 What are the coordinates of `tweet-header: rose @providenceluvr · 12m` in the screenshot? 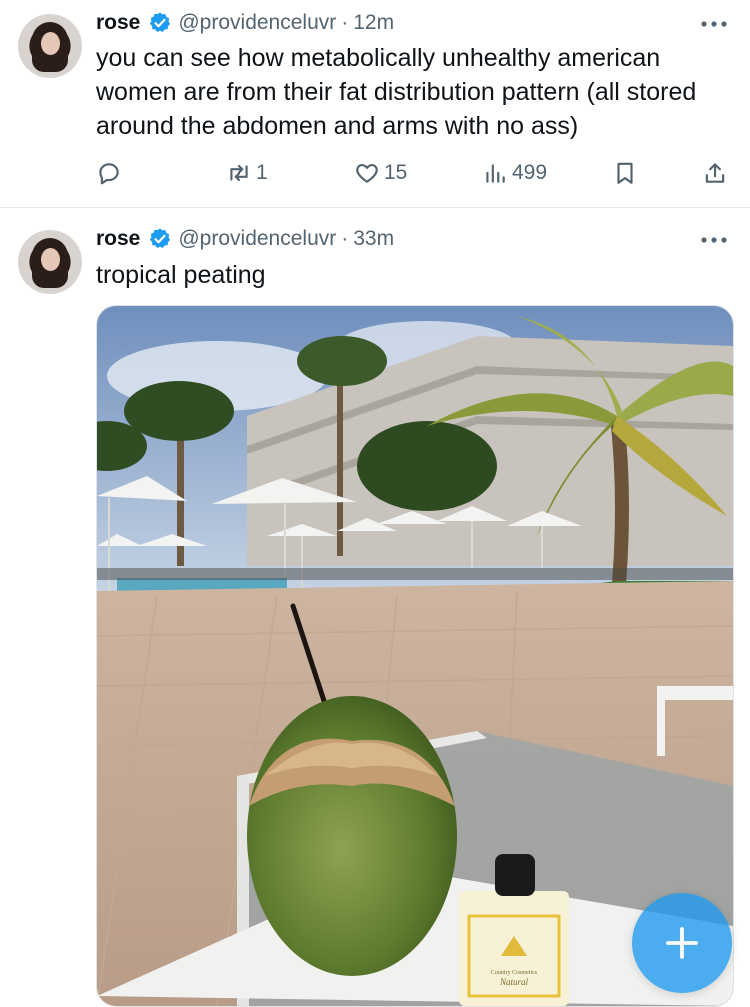 It's located at (245, 23).